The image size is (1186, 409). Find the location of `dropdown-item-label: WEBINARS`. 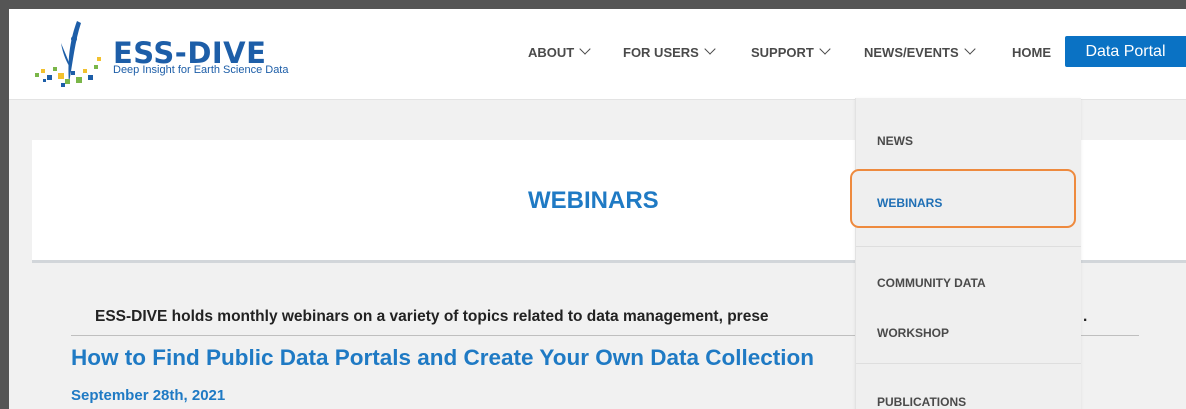

dropdown-item-label: WEBINARS is located at coordinates (910, 203).